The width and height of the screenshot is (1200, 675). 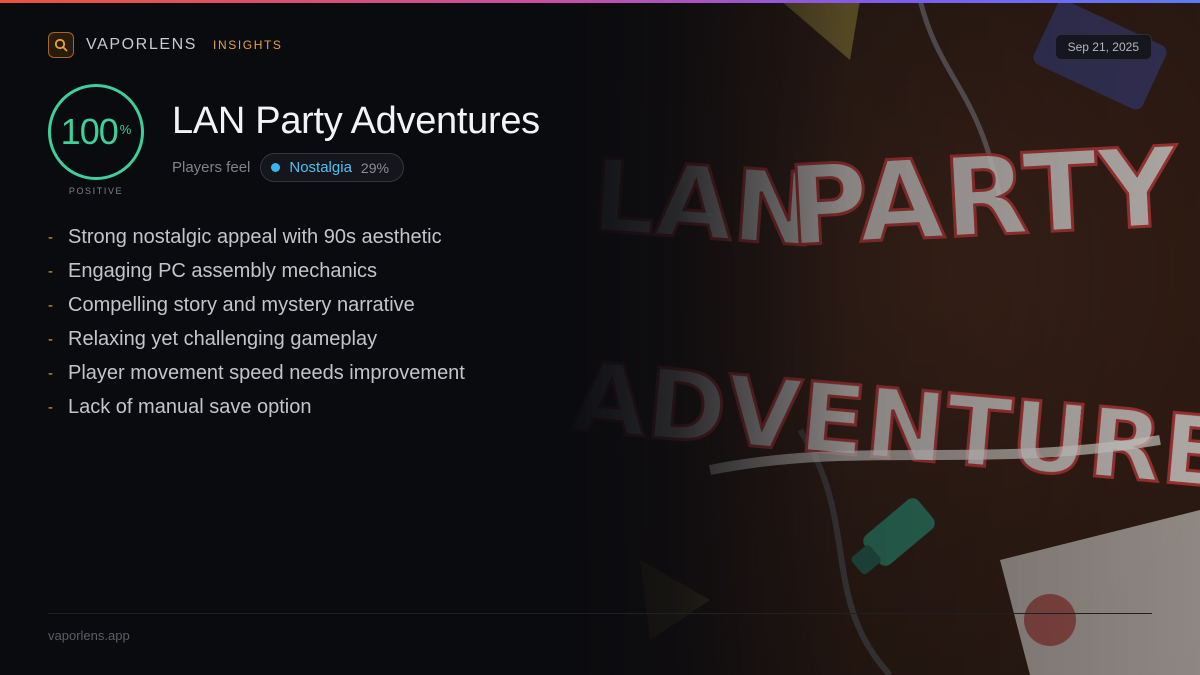 What do you see at coordinates (211, 167) in the screenshot?
I see `player-feel-label: Players feel` at bounding box center [211, 167].